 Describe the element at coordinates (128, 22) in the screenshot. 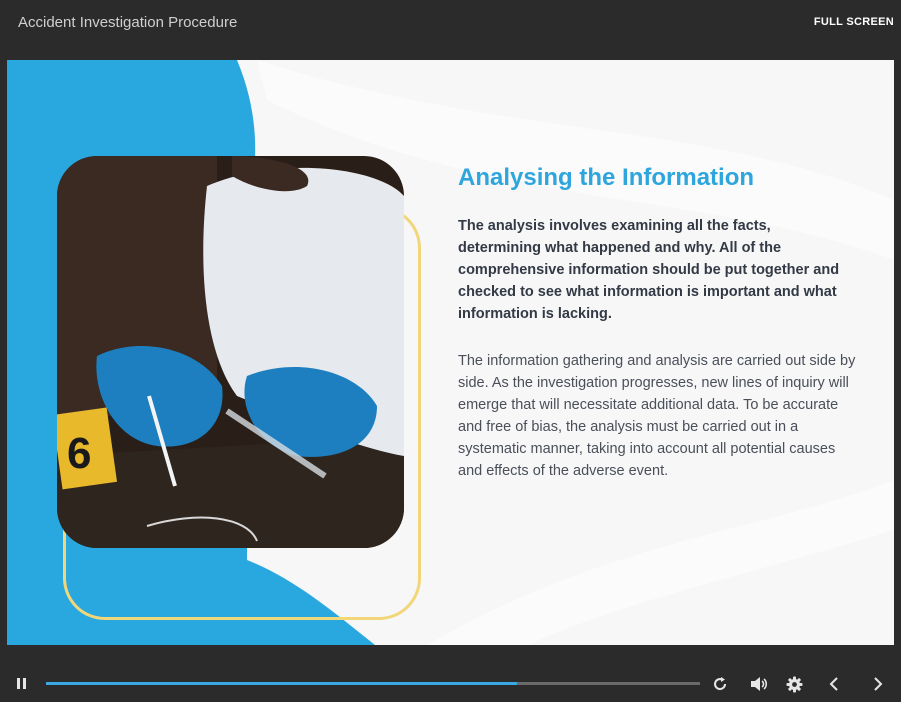

I see `course-title: Accident Investigation Procedure` at that location.